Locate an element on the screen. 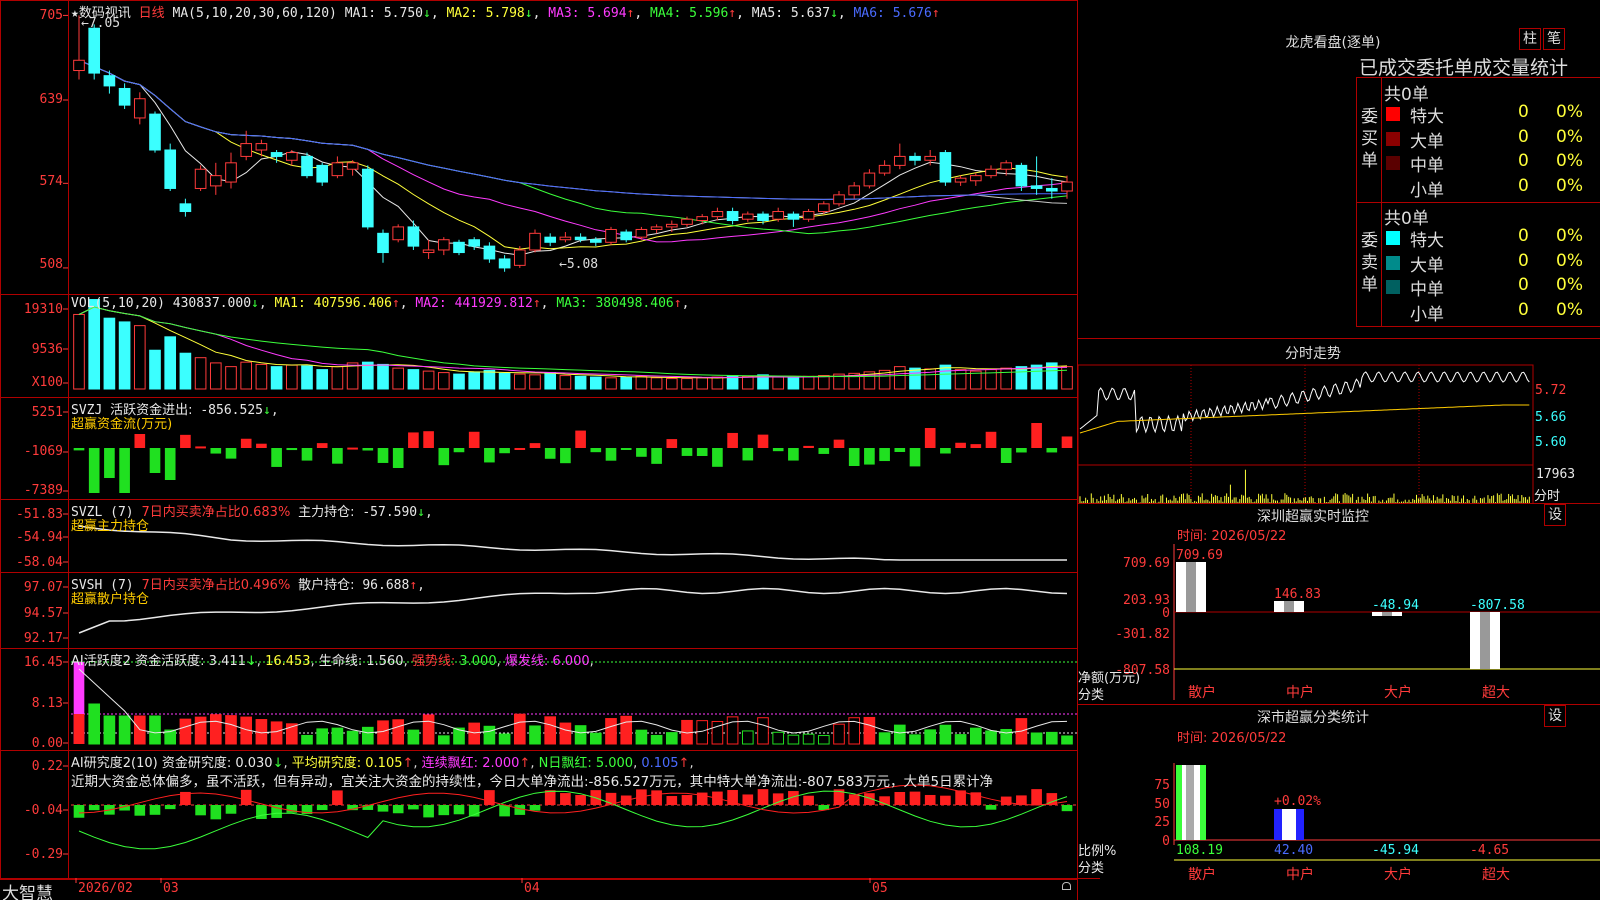 This screenshot has width=1600, height=900. mon-cat-0: 散户 is located at coordinates (1202, 692).